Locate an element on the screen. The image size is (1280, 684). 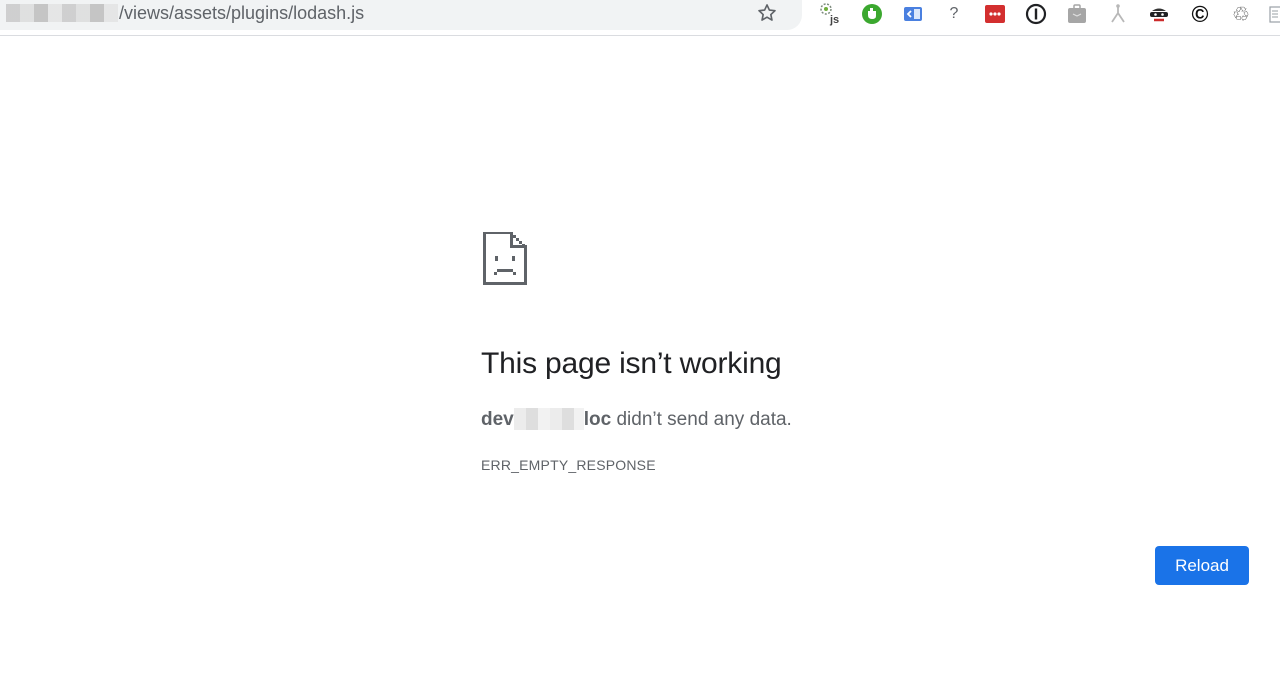
page-extension-icon is located at coordinates (1274, 14).